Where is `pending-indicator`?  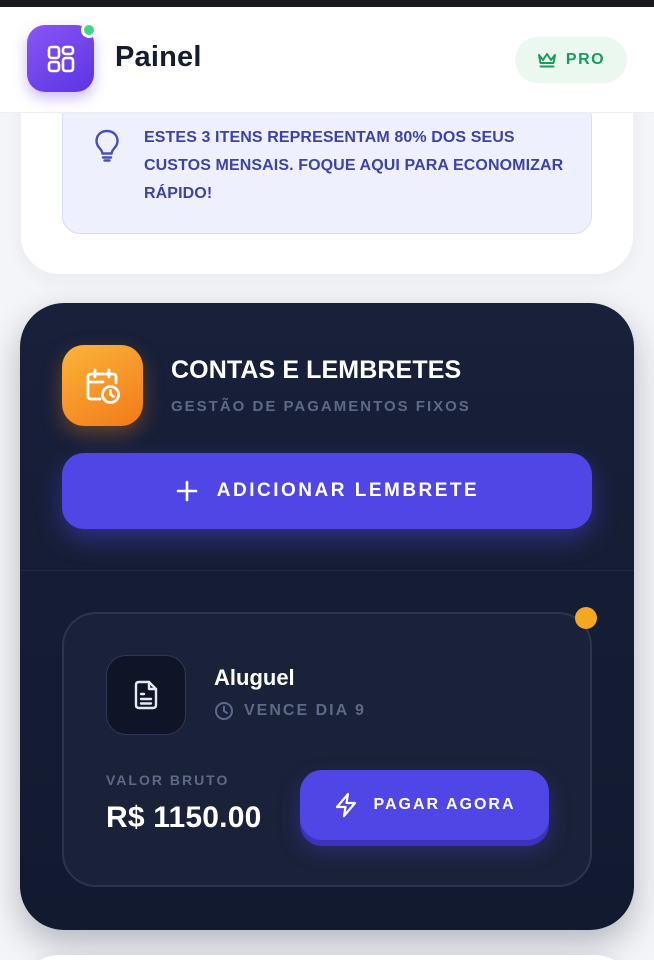 pending-indicator is located at coordinates (586, 618).